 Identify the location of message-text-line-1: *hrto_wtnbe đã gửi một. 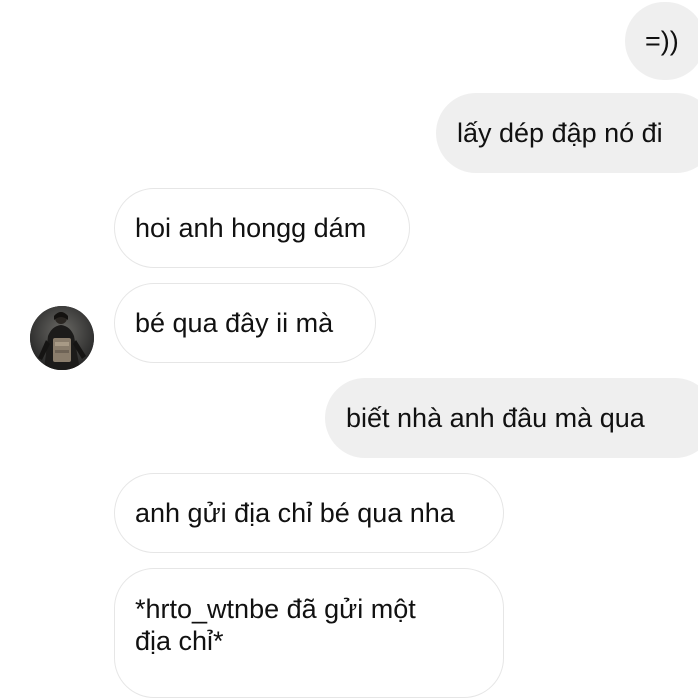
(275, 609).